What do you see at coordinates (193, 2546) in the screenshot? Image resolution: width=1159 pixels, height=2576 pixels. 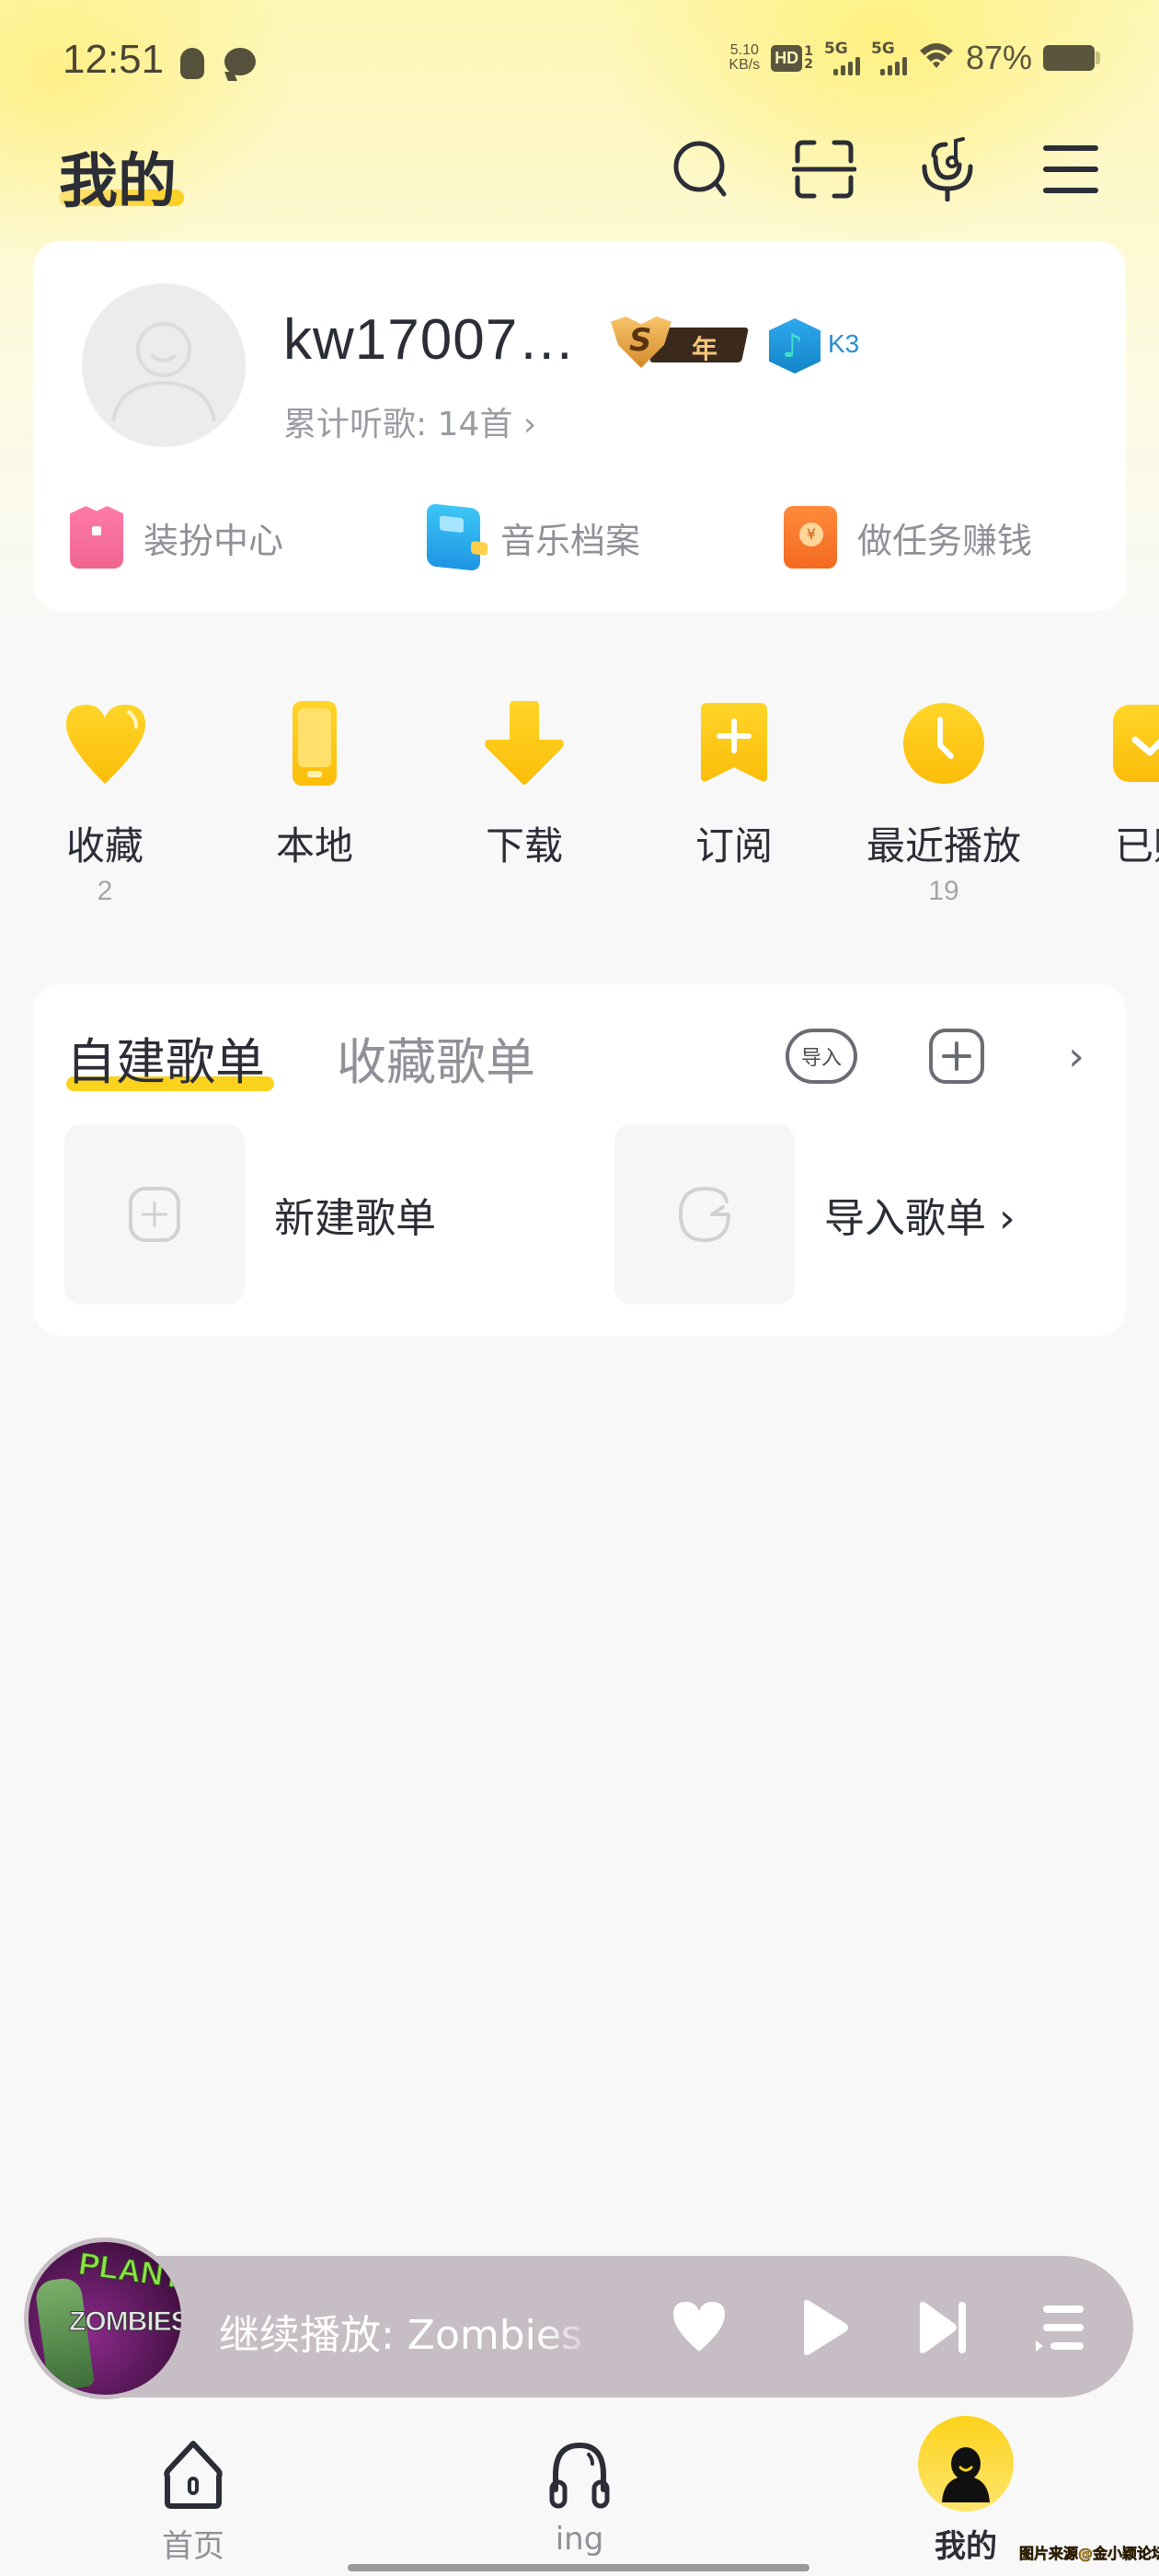 I see `nav-label: 首页` at bounding box center [193, 2546].